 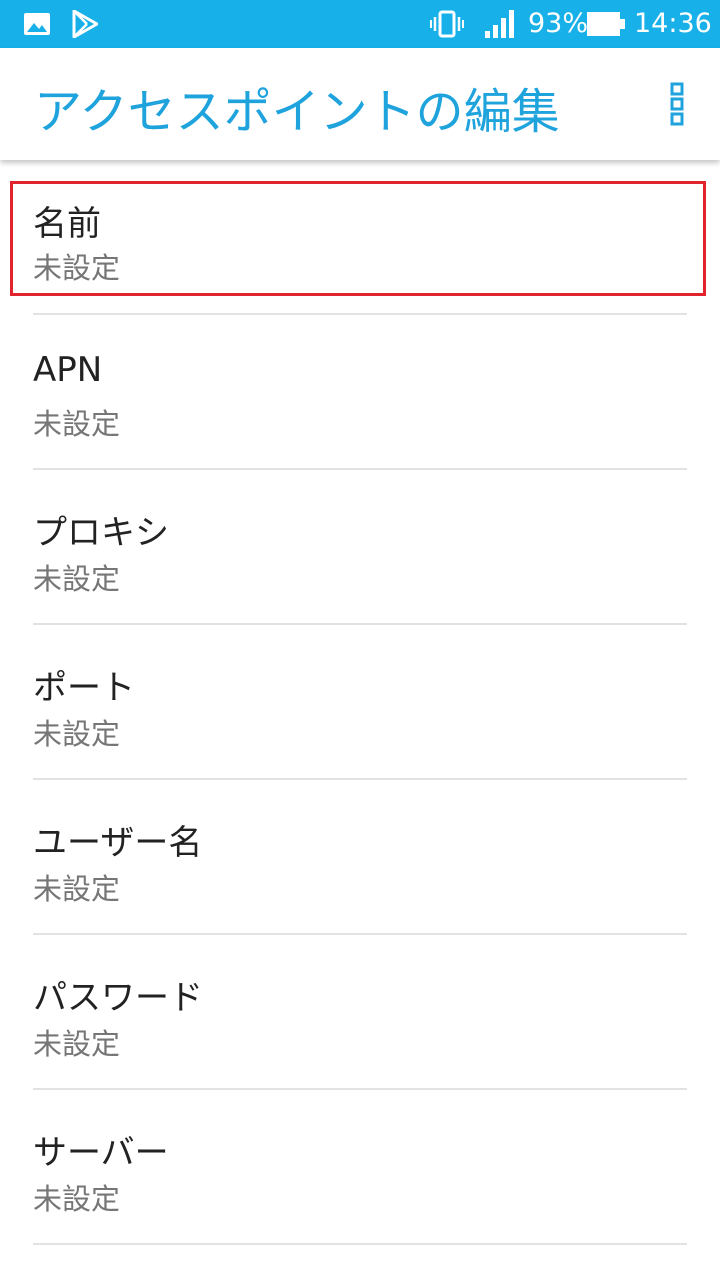 What do you see at coordinates (101, 533) in the screenshot?
I see `pref-title: プロキシ` at bounding box center [101, 533].